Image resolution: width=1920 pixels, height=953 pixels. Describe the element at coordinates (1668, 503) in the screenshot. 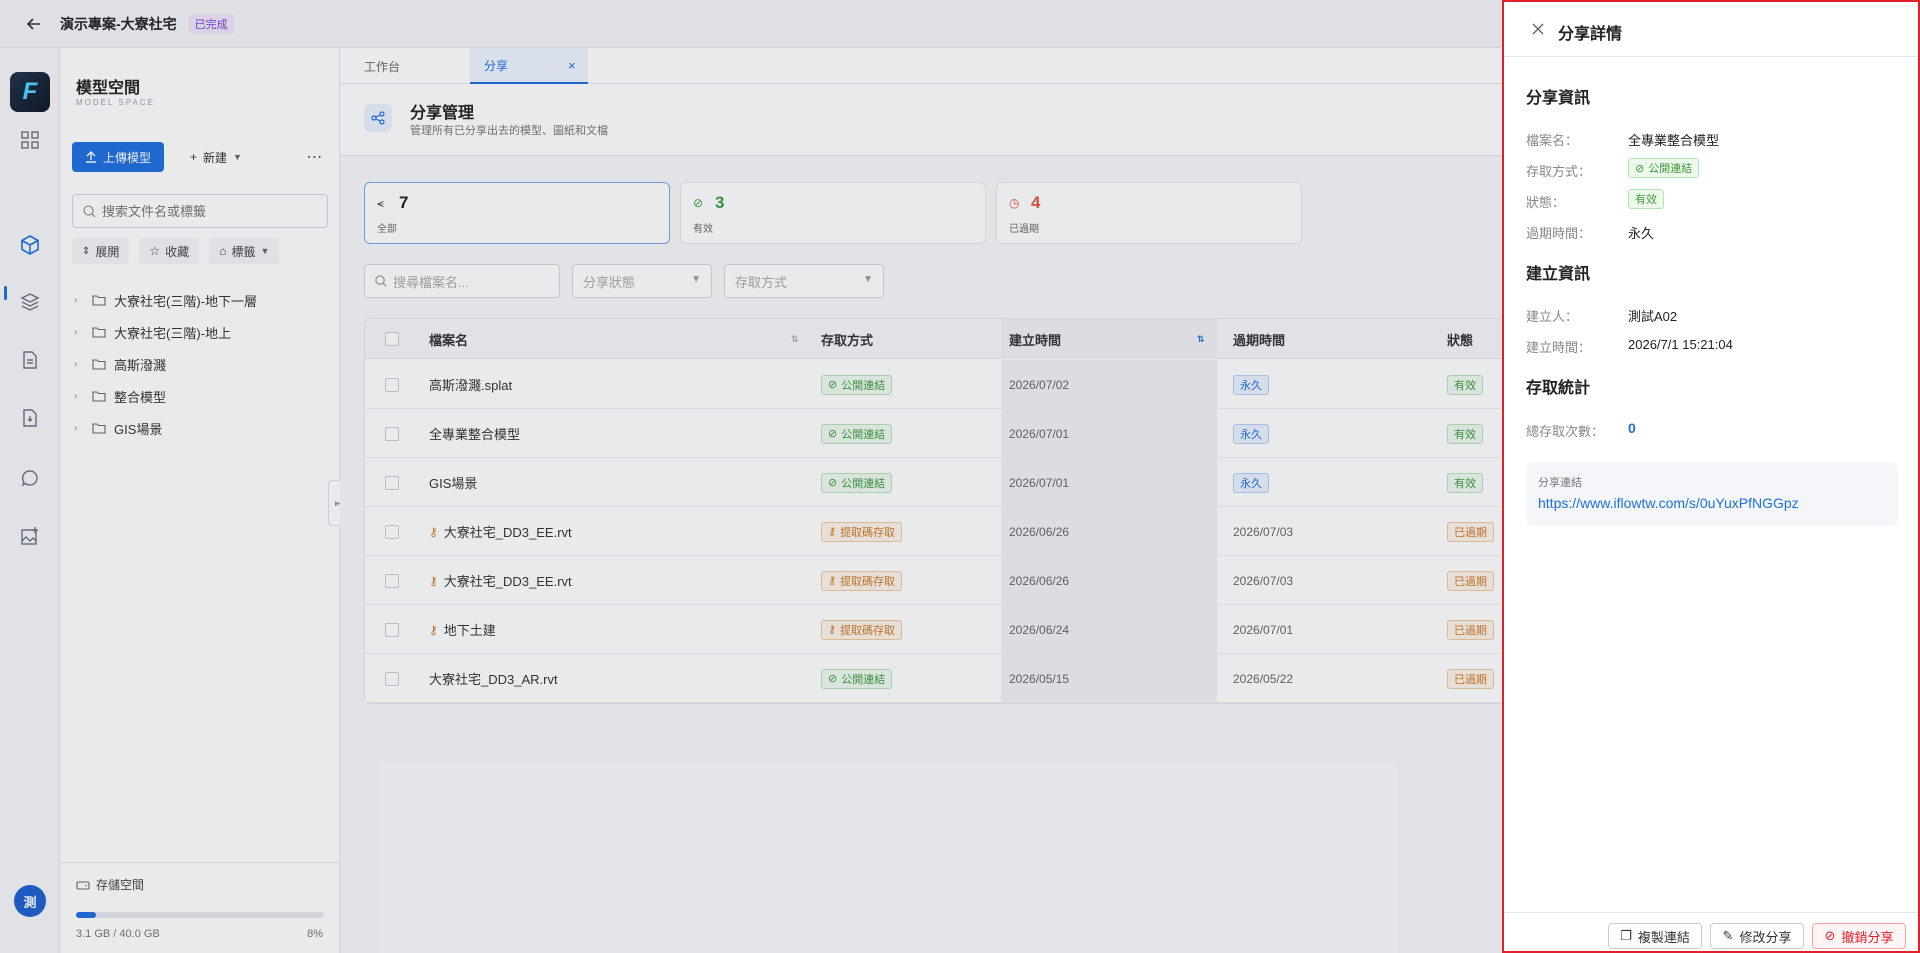

I see `share-link-url: https://www.iflowtw.com/s/0uYuxPfNGGpz` at that location.